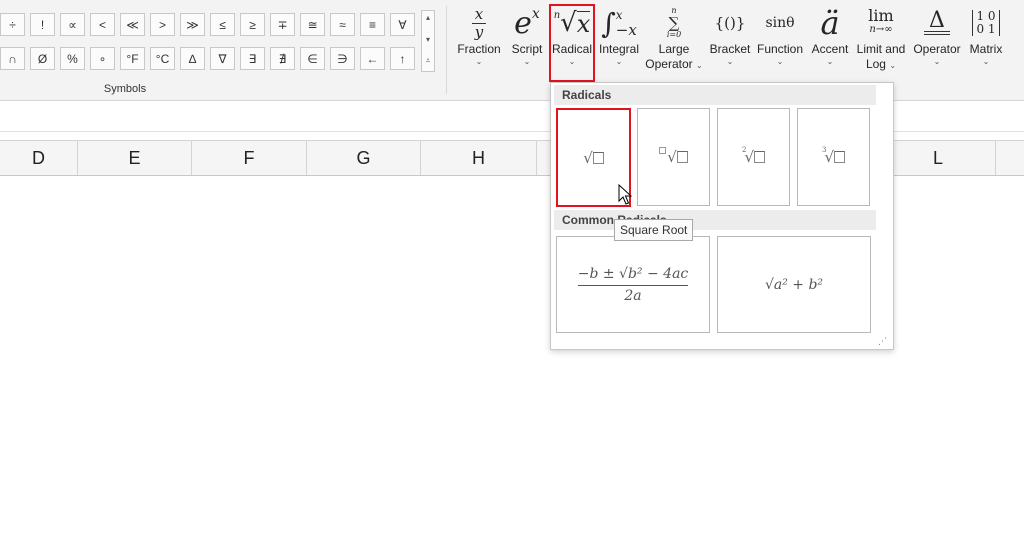  What do you see at coordinates (479, 49) in the screenshot?
I see `fraction-label: Fraction` at bounding box center [479, 49].